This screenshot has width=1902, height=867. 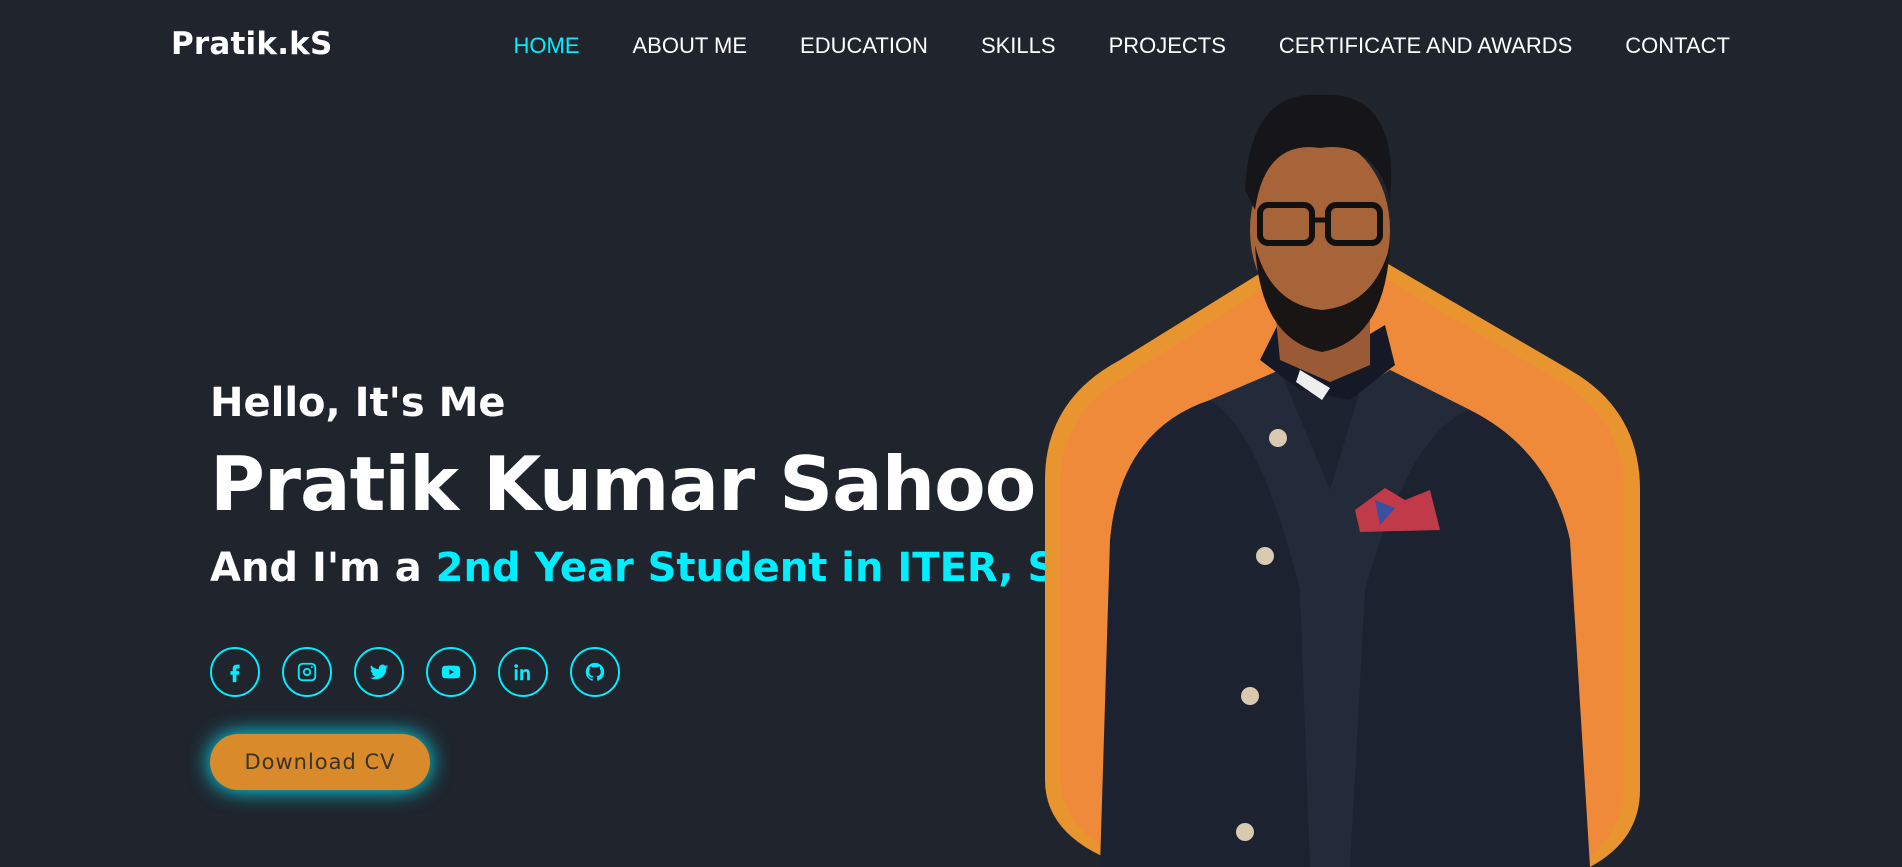 I want to click on twitter-link, so click(x=379, y=672).